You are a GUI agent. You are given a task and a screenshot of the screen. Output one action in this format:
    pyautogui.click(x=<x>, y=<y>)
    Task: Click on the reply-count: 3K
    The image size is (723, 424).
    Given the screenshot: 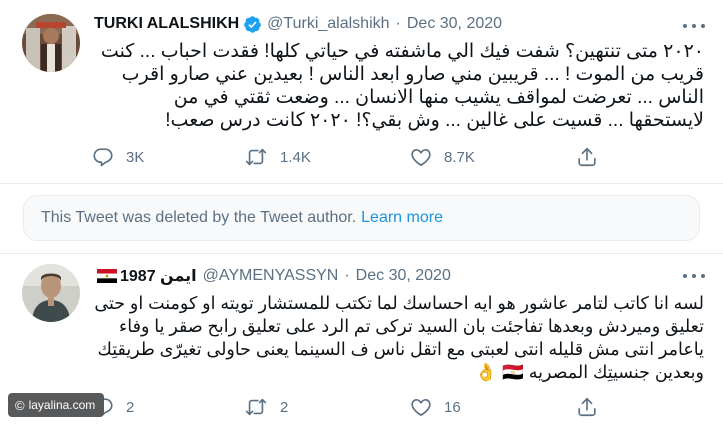 What is the action you would take?
    pyautogui.click(x=135, y=157)
    